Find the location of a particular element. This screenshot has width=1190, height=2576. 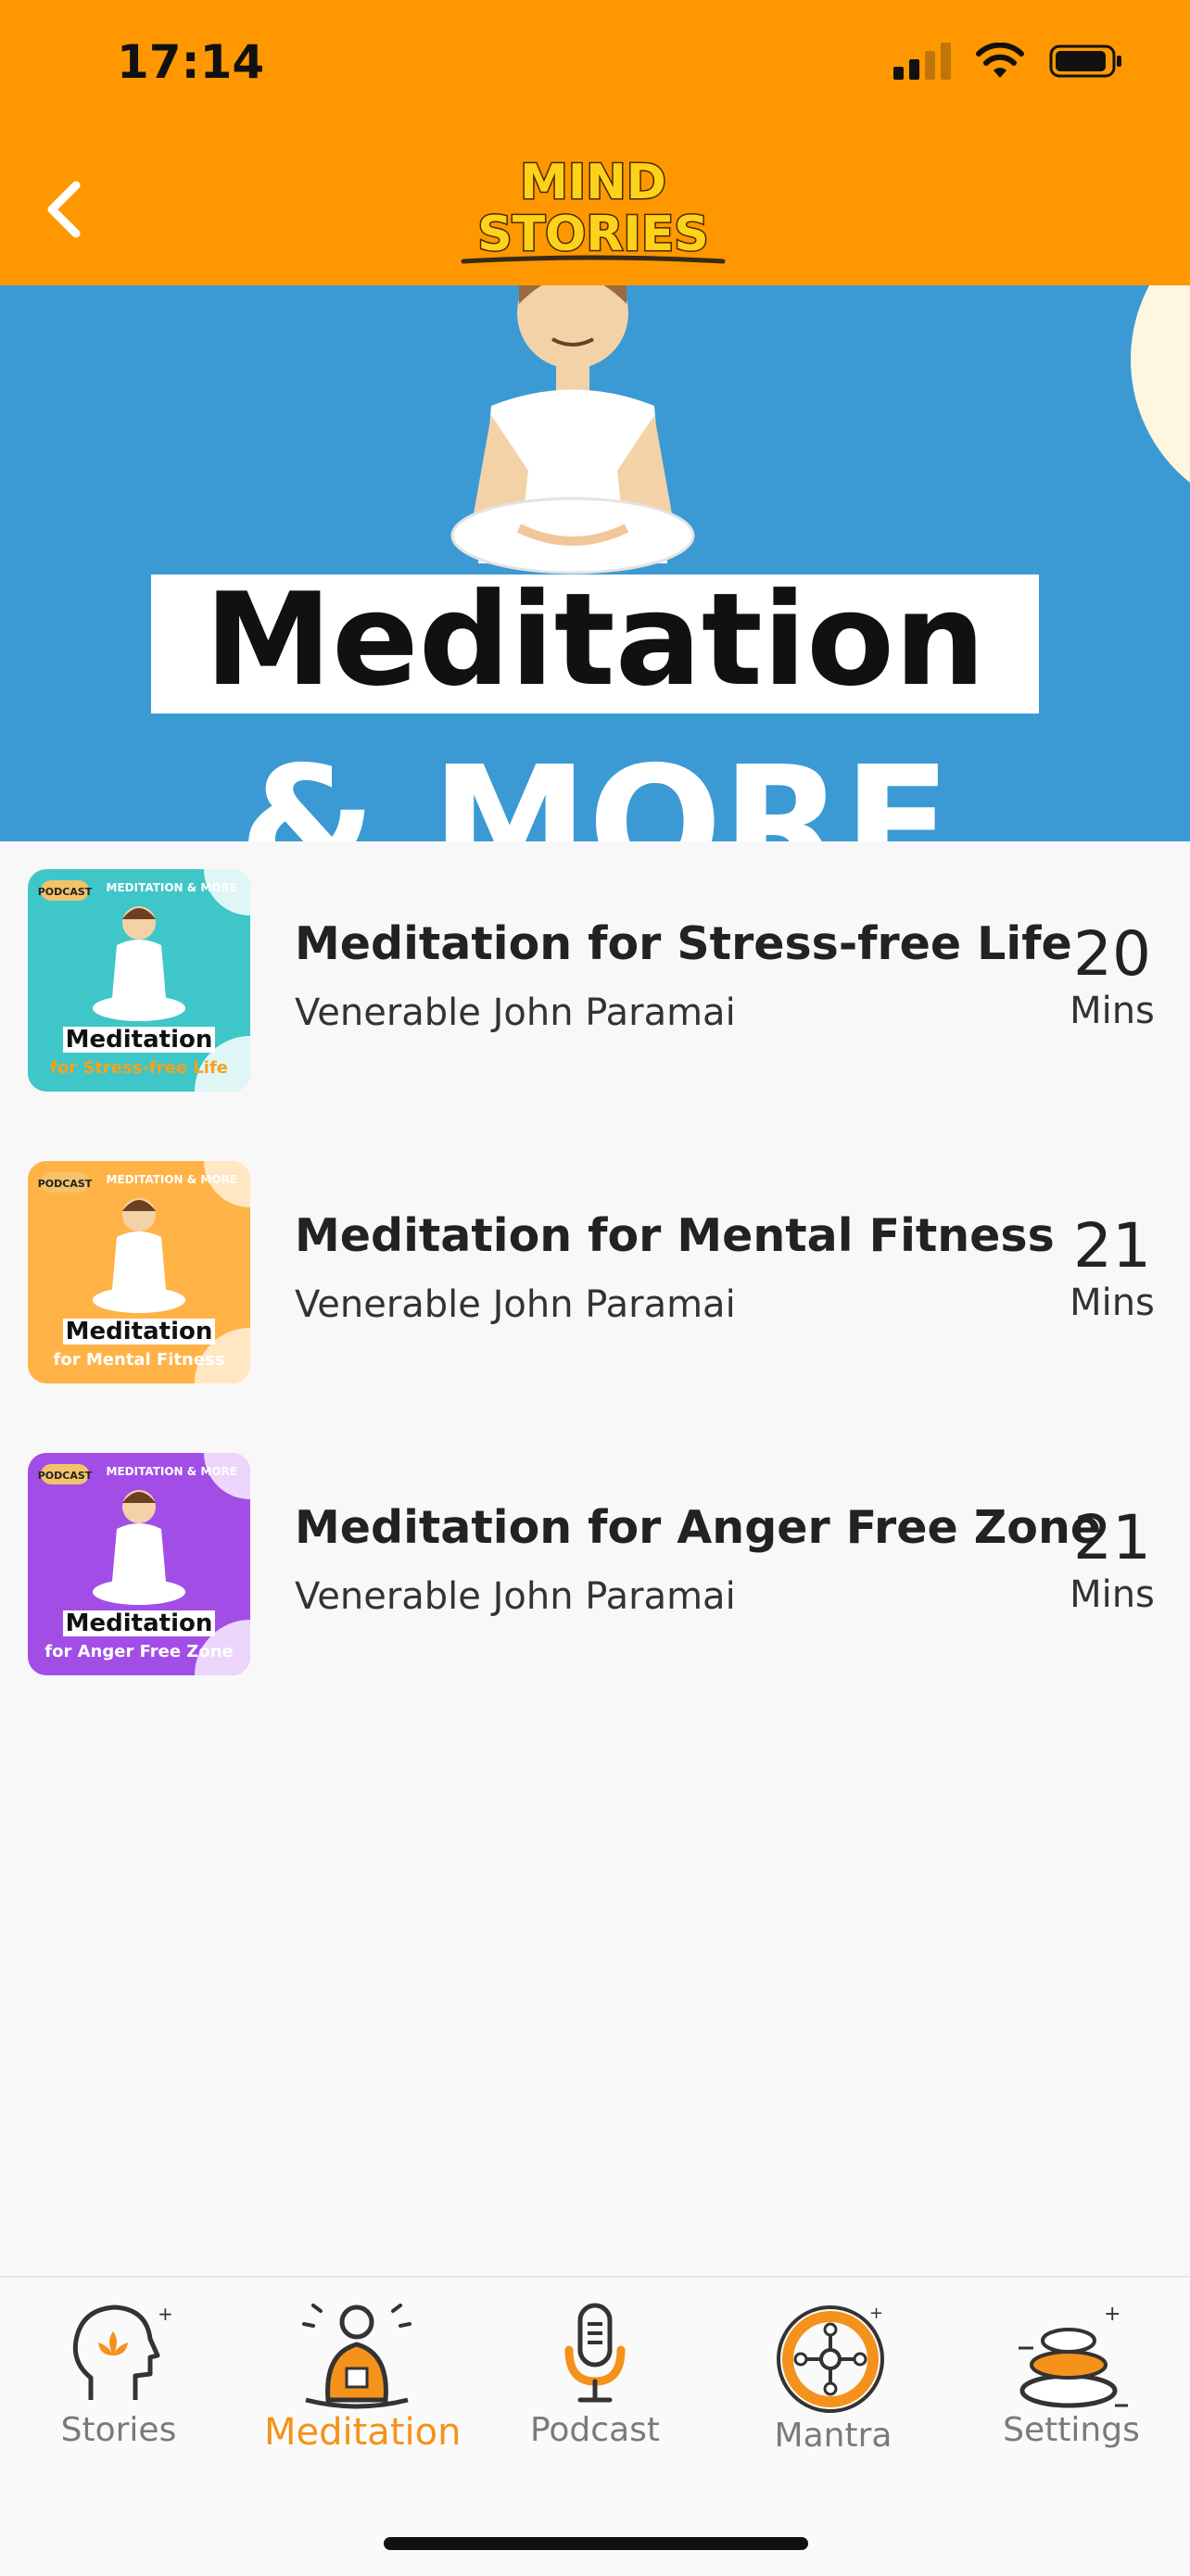

tab-meditation: Meditation is located at coordinates (363, 2366).